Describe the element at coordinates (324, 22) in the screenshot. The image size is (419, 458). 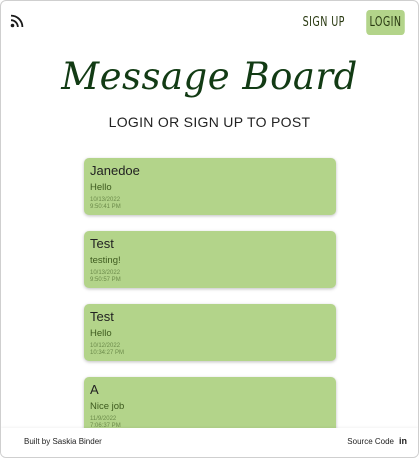
I see `signup-link: SIGN UP` at that location.